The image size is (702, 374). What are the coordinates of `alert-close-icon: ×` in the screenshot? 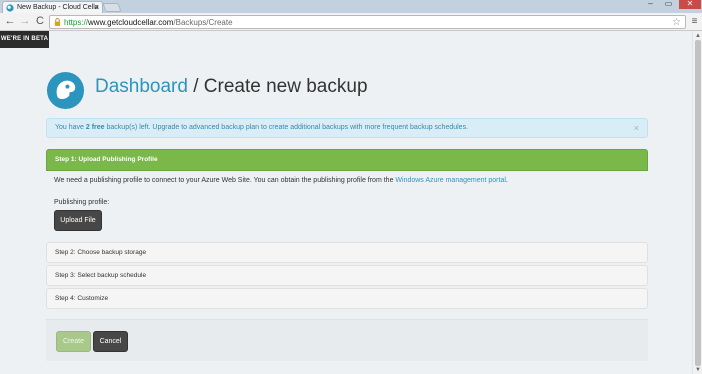 It's located at (636, 128).